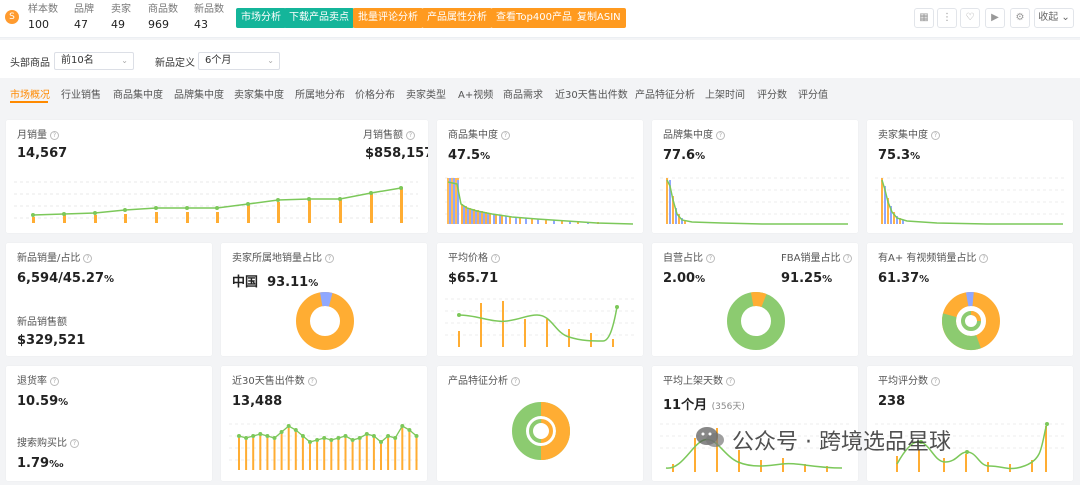 The height and width of the screenshot is (485, 1080). Describe the element at coordinates (755, 176) in the screenshot. I see `card-brand-concentration: 品牌集中度? 77.6%` at that location.